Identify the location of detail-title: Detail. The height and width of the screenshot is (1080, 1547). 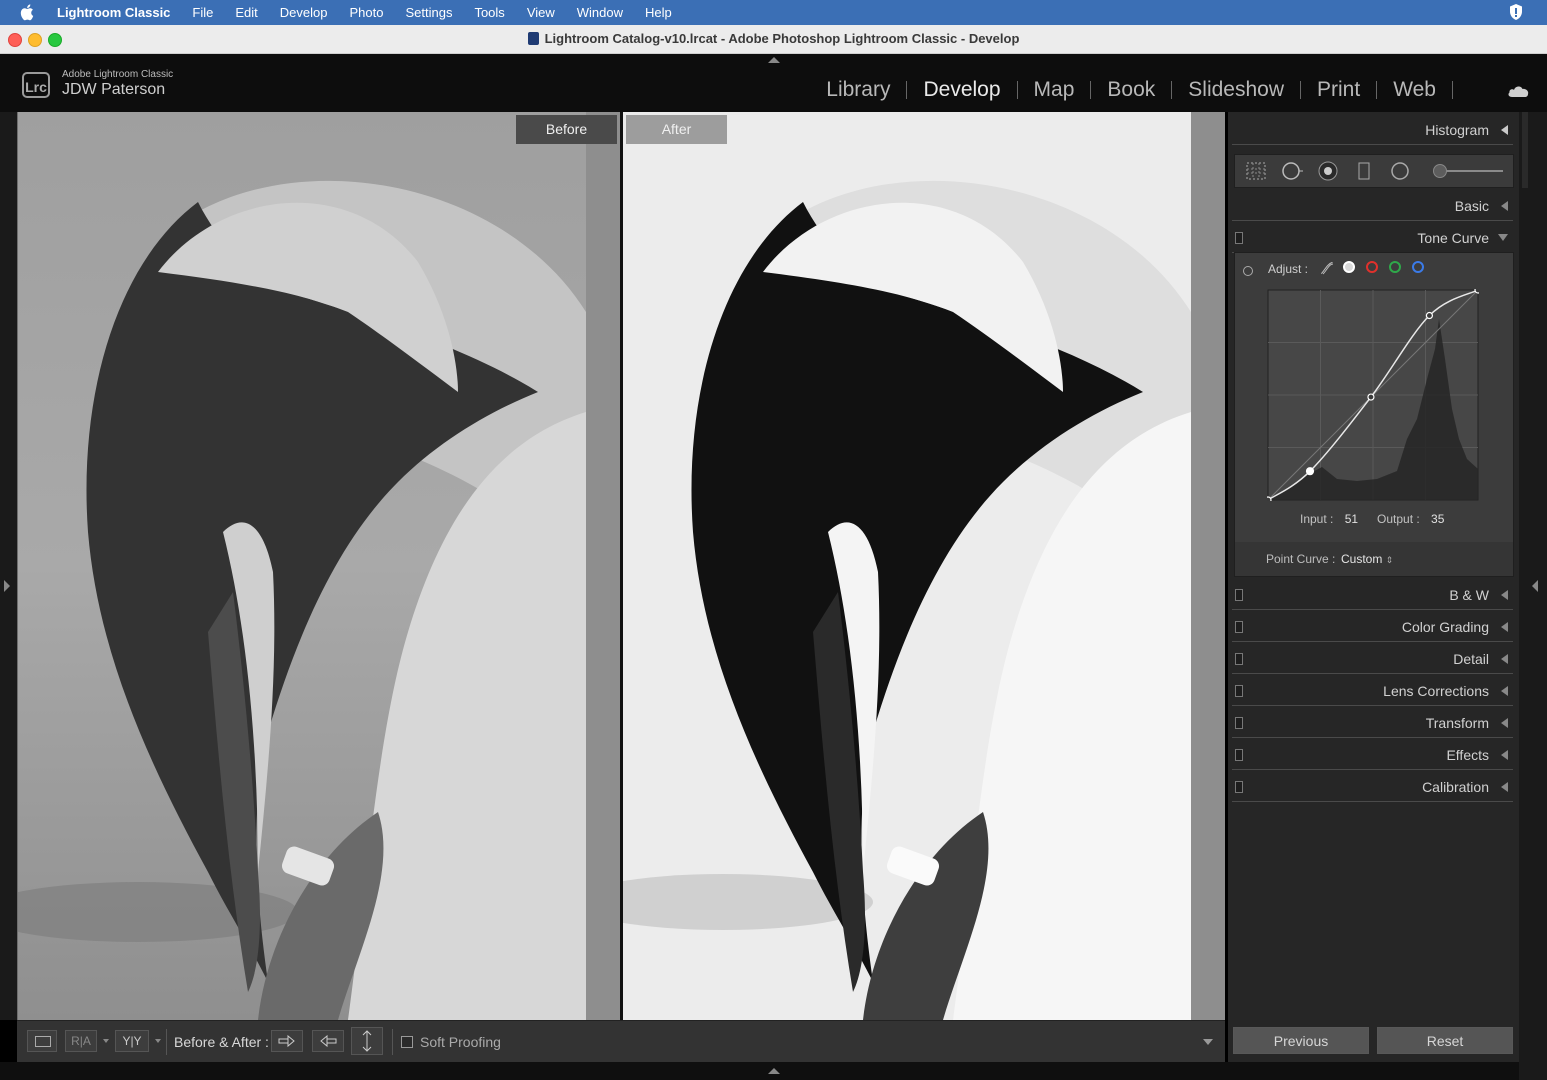
(1471, 659).